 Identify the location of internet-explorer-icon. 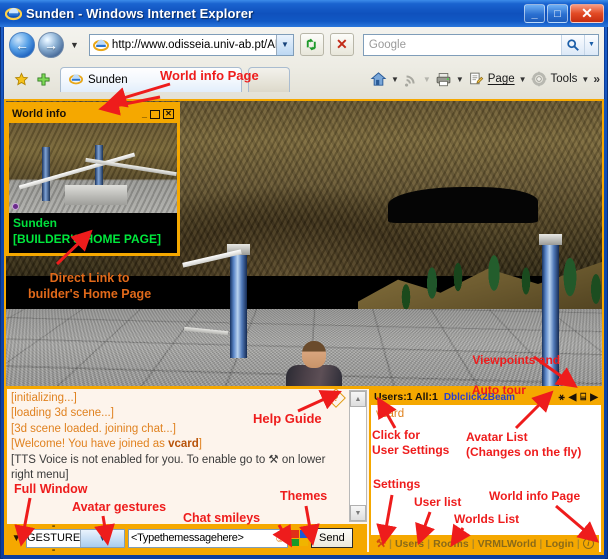
(13, 13).